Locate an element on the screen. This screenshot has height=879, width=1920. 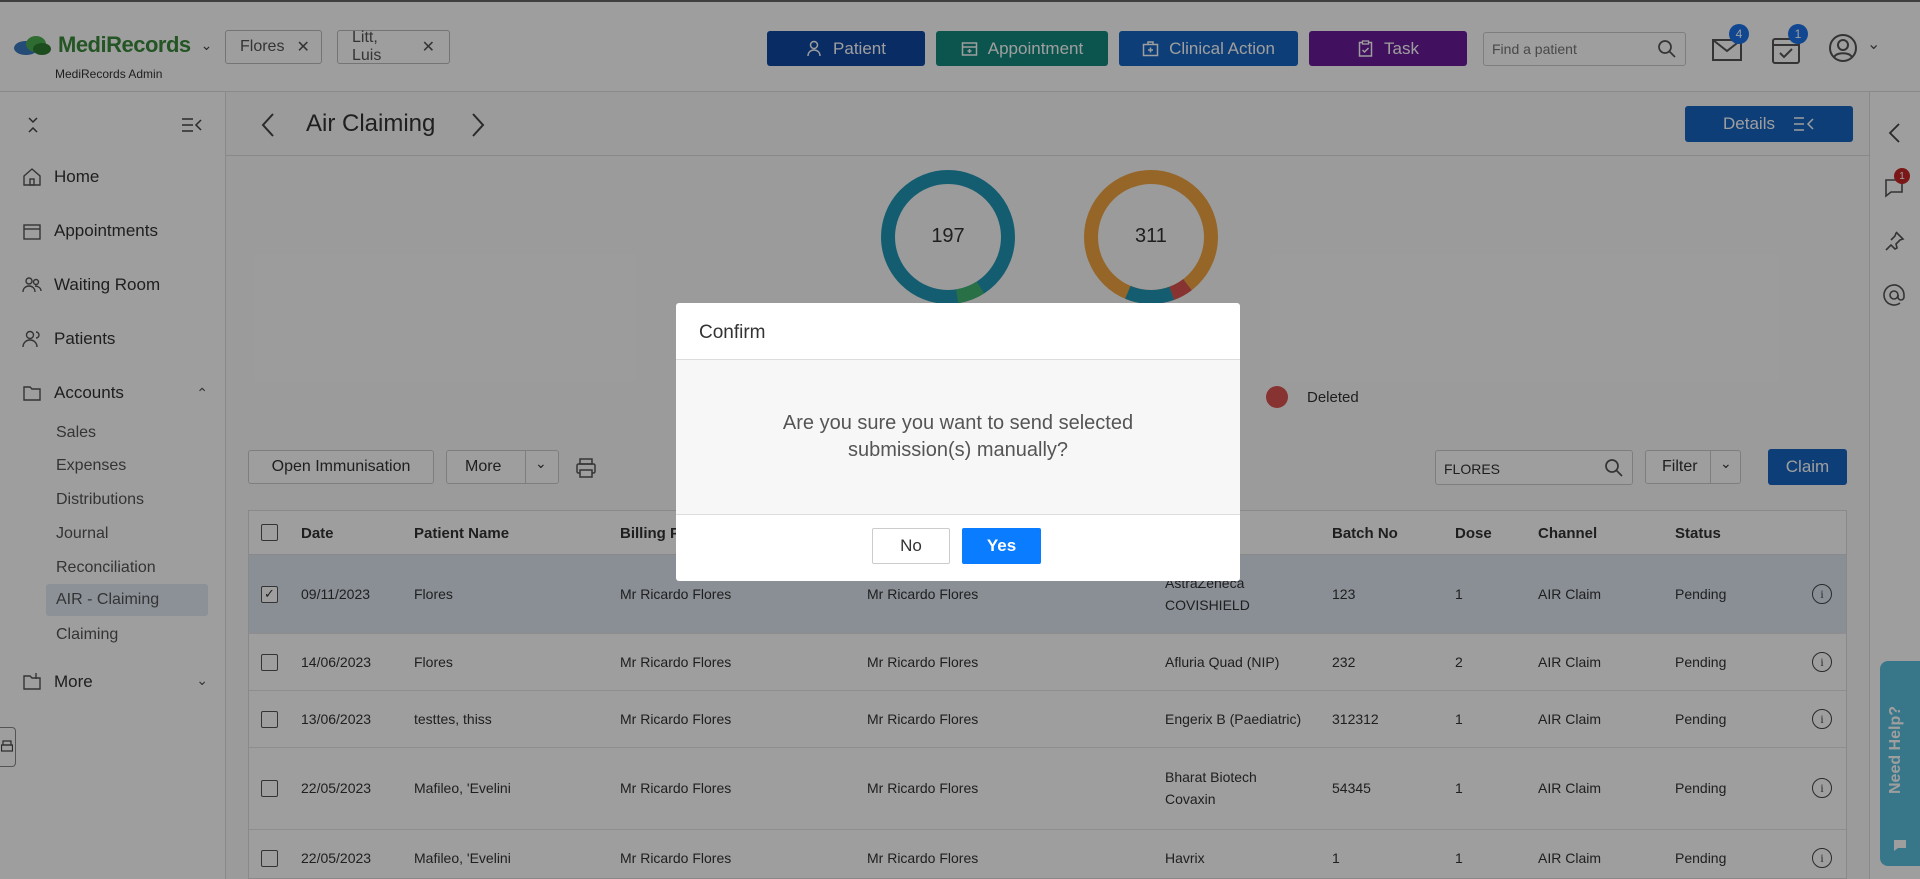
yes-button: Yes is located at coordinates (1001, 546).